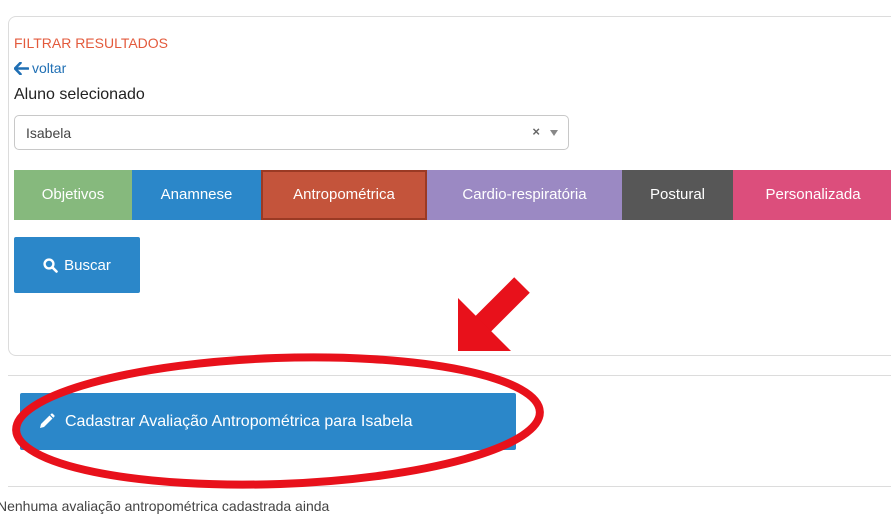 The image size is (891, 517). What do you see at coordinates (46, 421) in the screenshot?
I see `pencil-icon` at bounding box center [46, 421].